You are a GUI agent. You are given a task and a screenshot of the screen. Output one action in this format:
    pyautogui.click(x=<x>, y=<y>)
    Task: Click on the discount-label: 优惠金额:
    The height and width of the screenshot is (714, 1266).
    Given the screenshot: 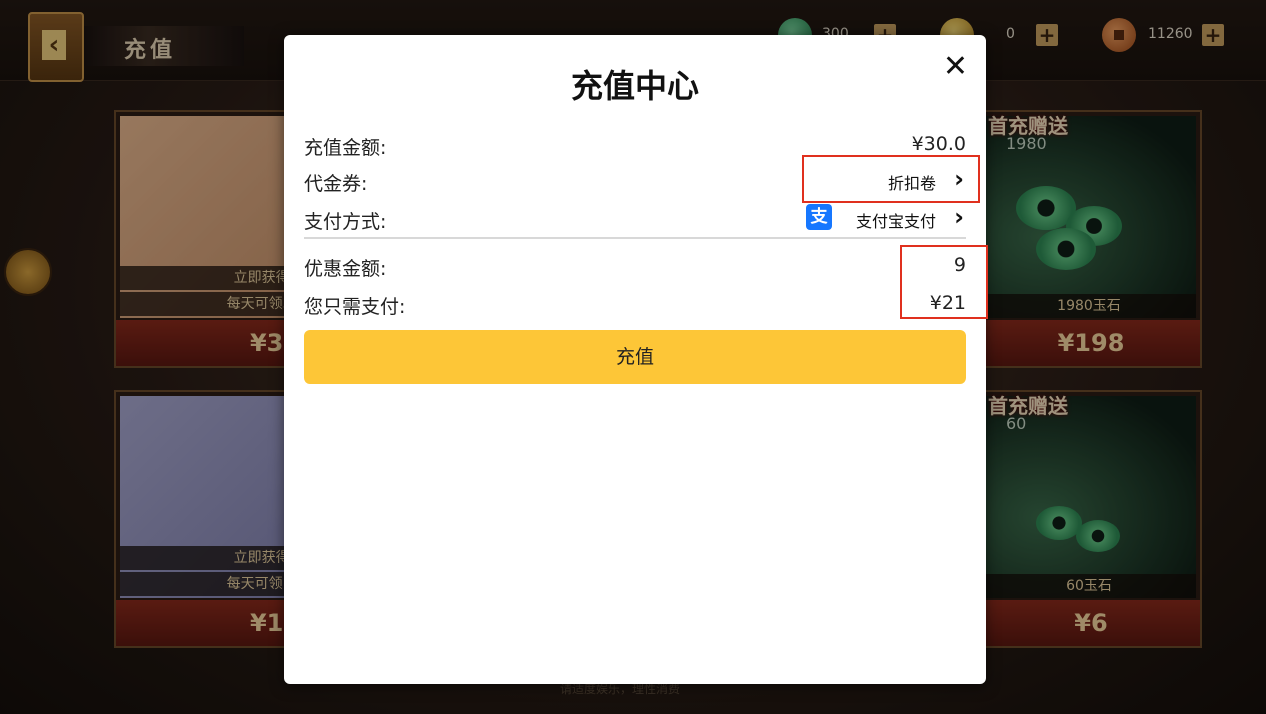 What is the action you would take?
    pyautogui.click(x=345, y=269)
    